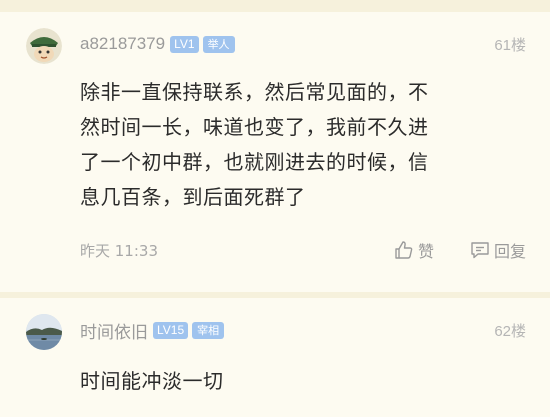 This screenshot has height=417, width=550. Describe the element at coordinates (303, 44) in the screenshot. I see `comment-header: a82187379 LV1 举人 61楼` at that location.